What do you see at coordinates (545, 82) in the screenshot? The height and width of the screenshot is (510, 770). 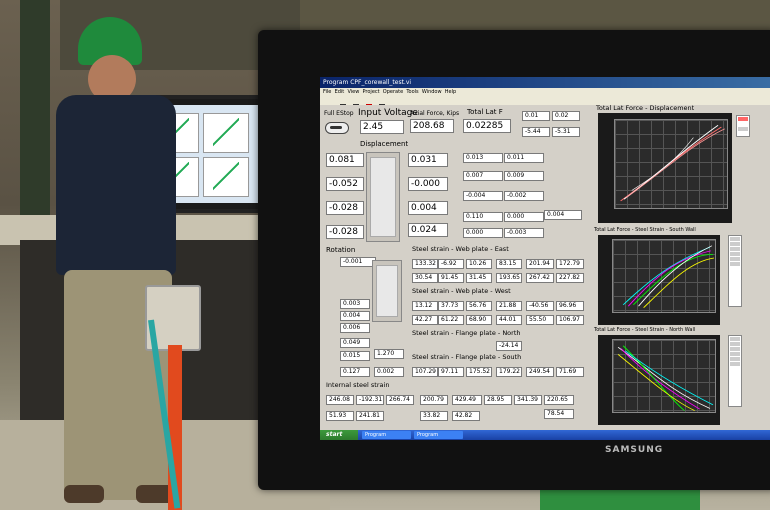 I see `window-titlebar: Program CPF_corewall_test.vi` at bounding box center [545, 82].